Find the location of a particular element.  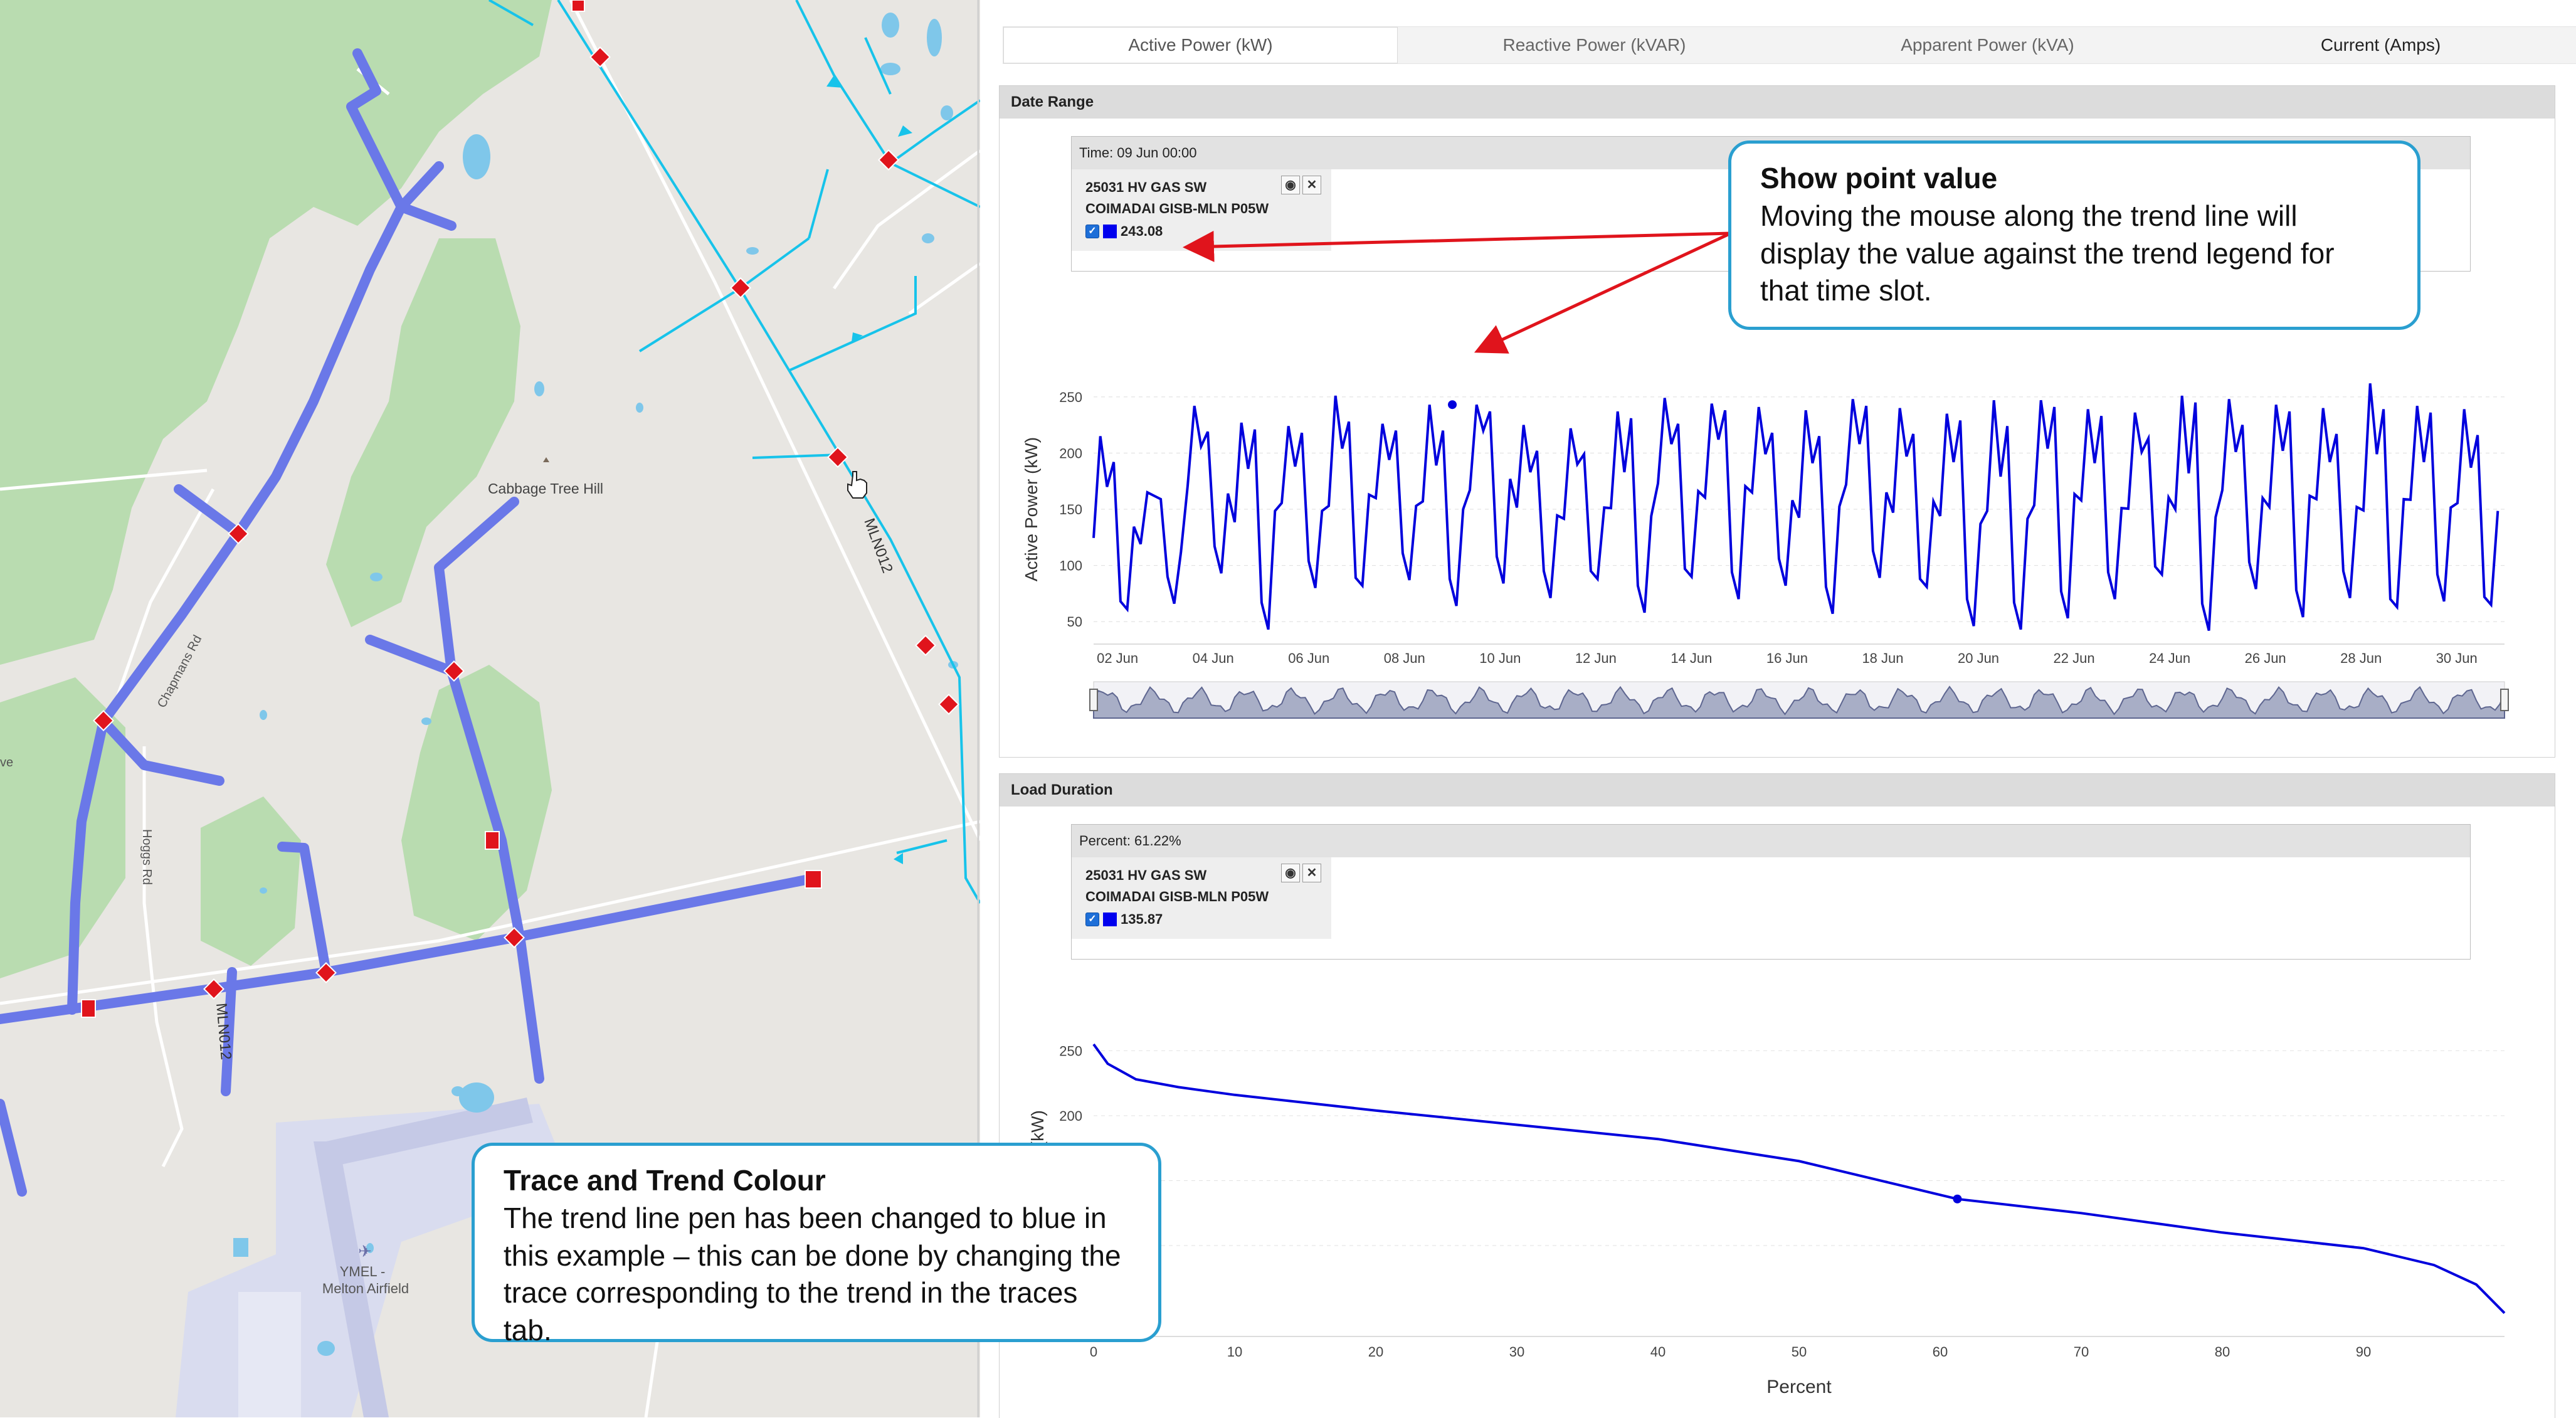

airfield-name-label: Melton Airfield is located at coordinates (365, 1288).